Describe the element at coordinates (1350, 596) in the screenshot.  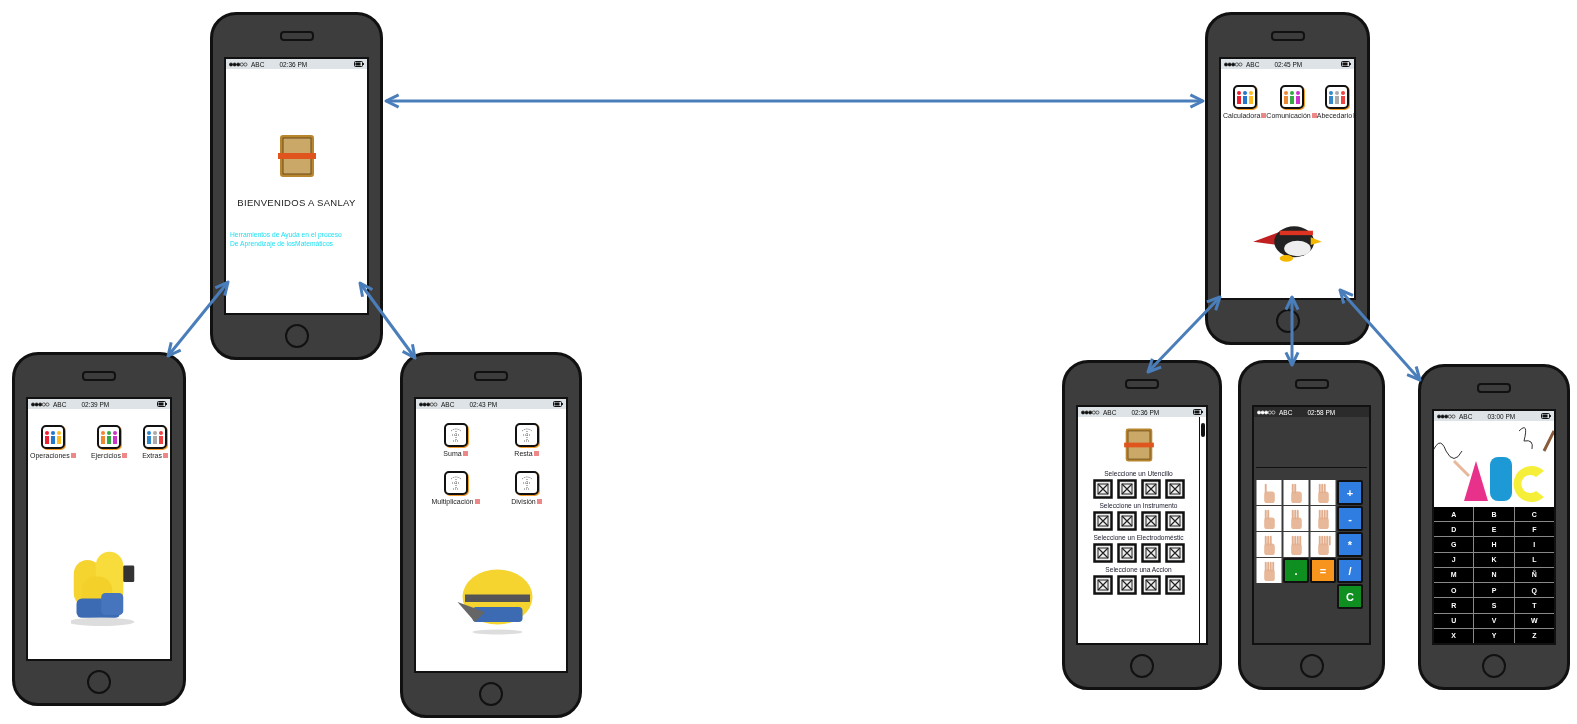
I see `calculator-key: C` at that location.